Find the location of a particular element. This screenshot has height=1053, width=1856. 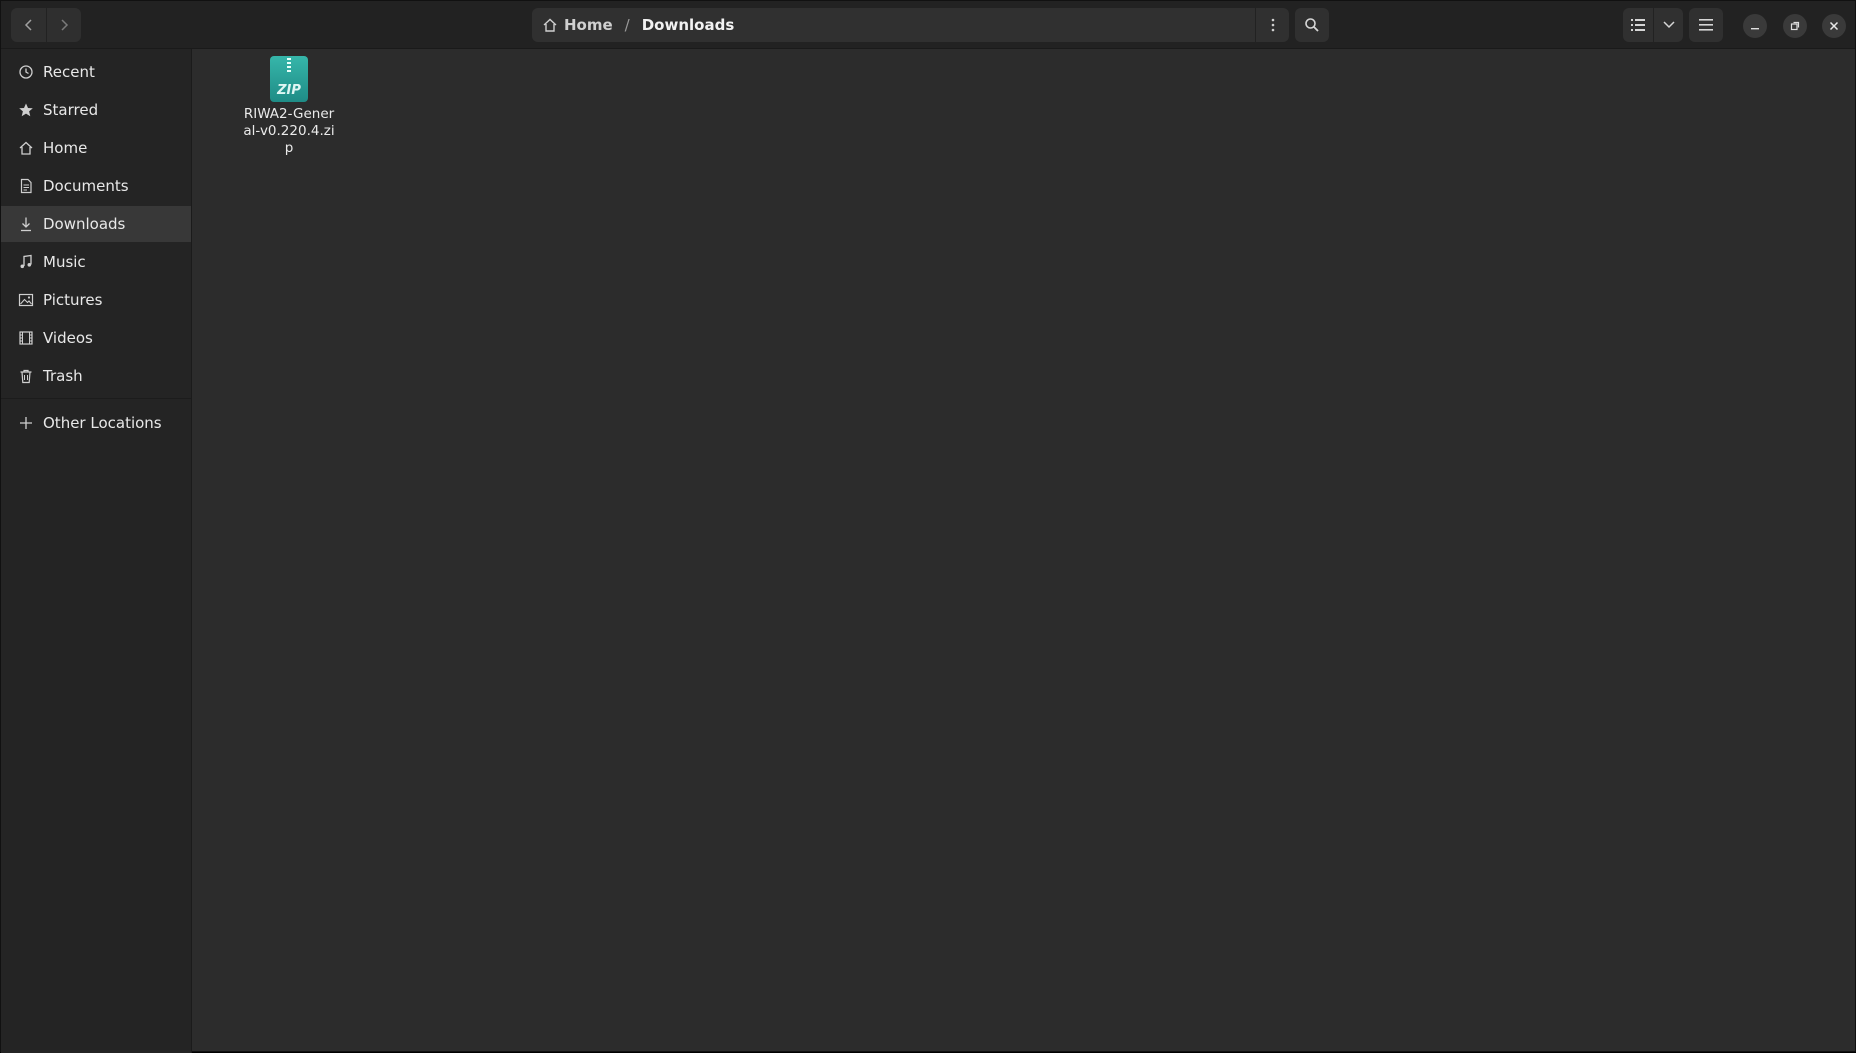

sidebar-item-documents: Documents is located at coordinates (96, 186).